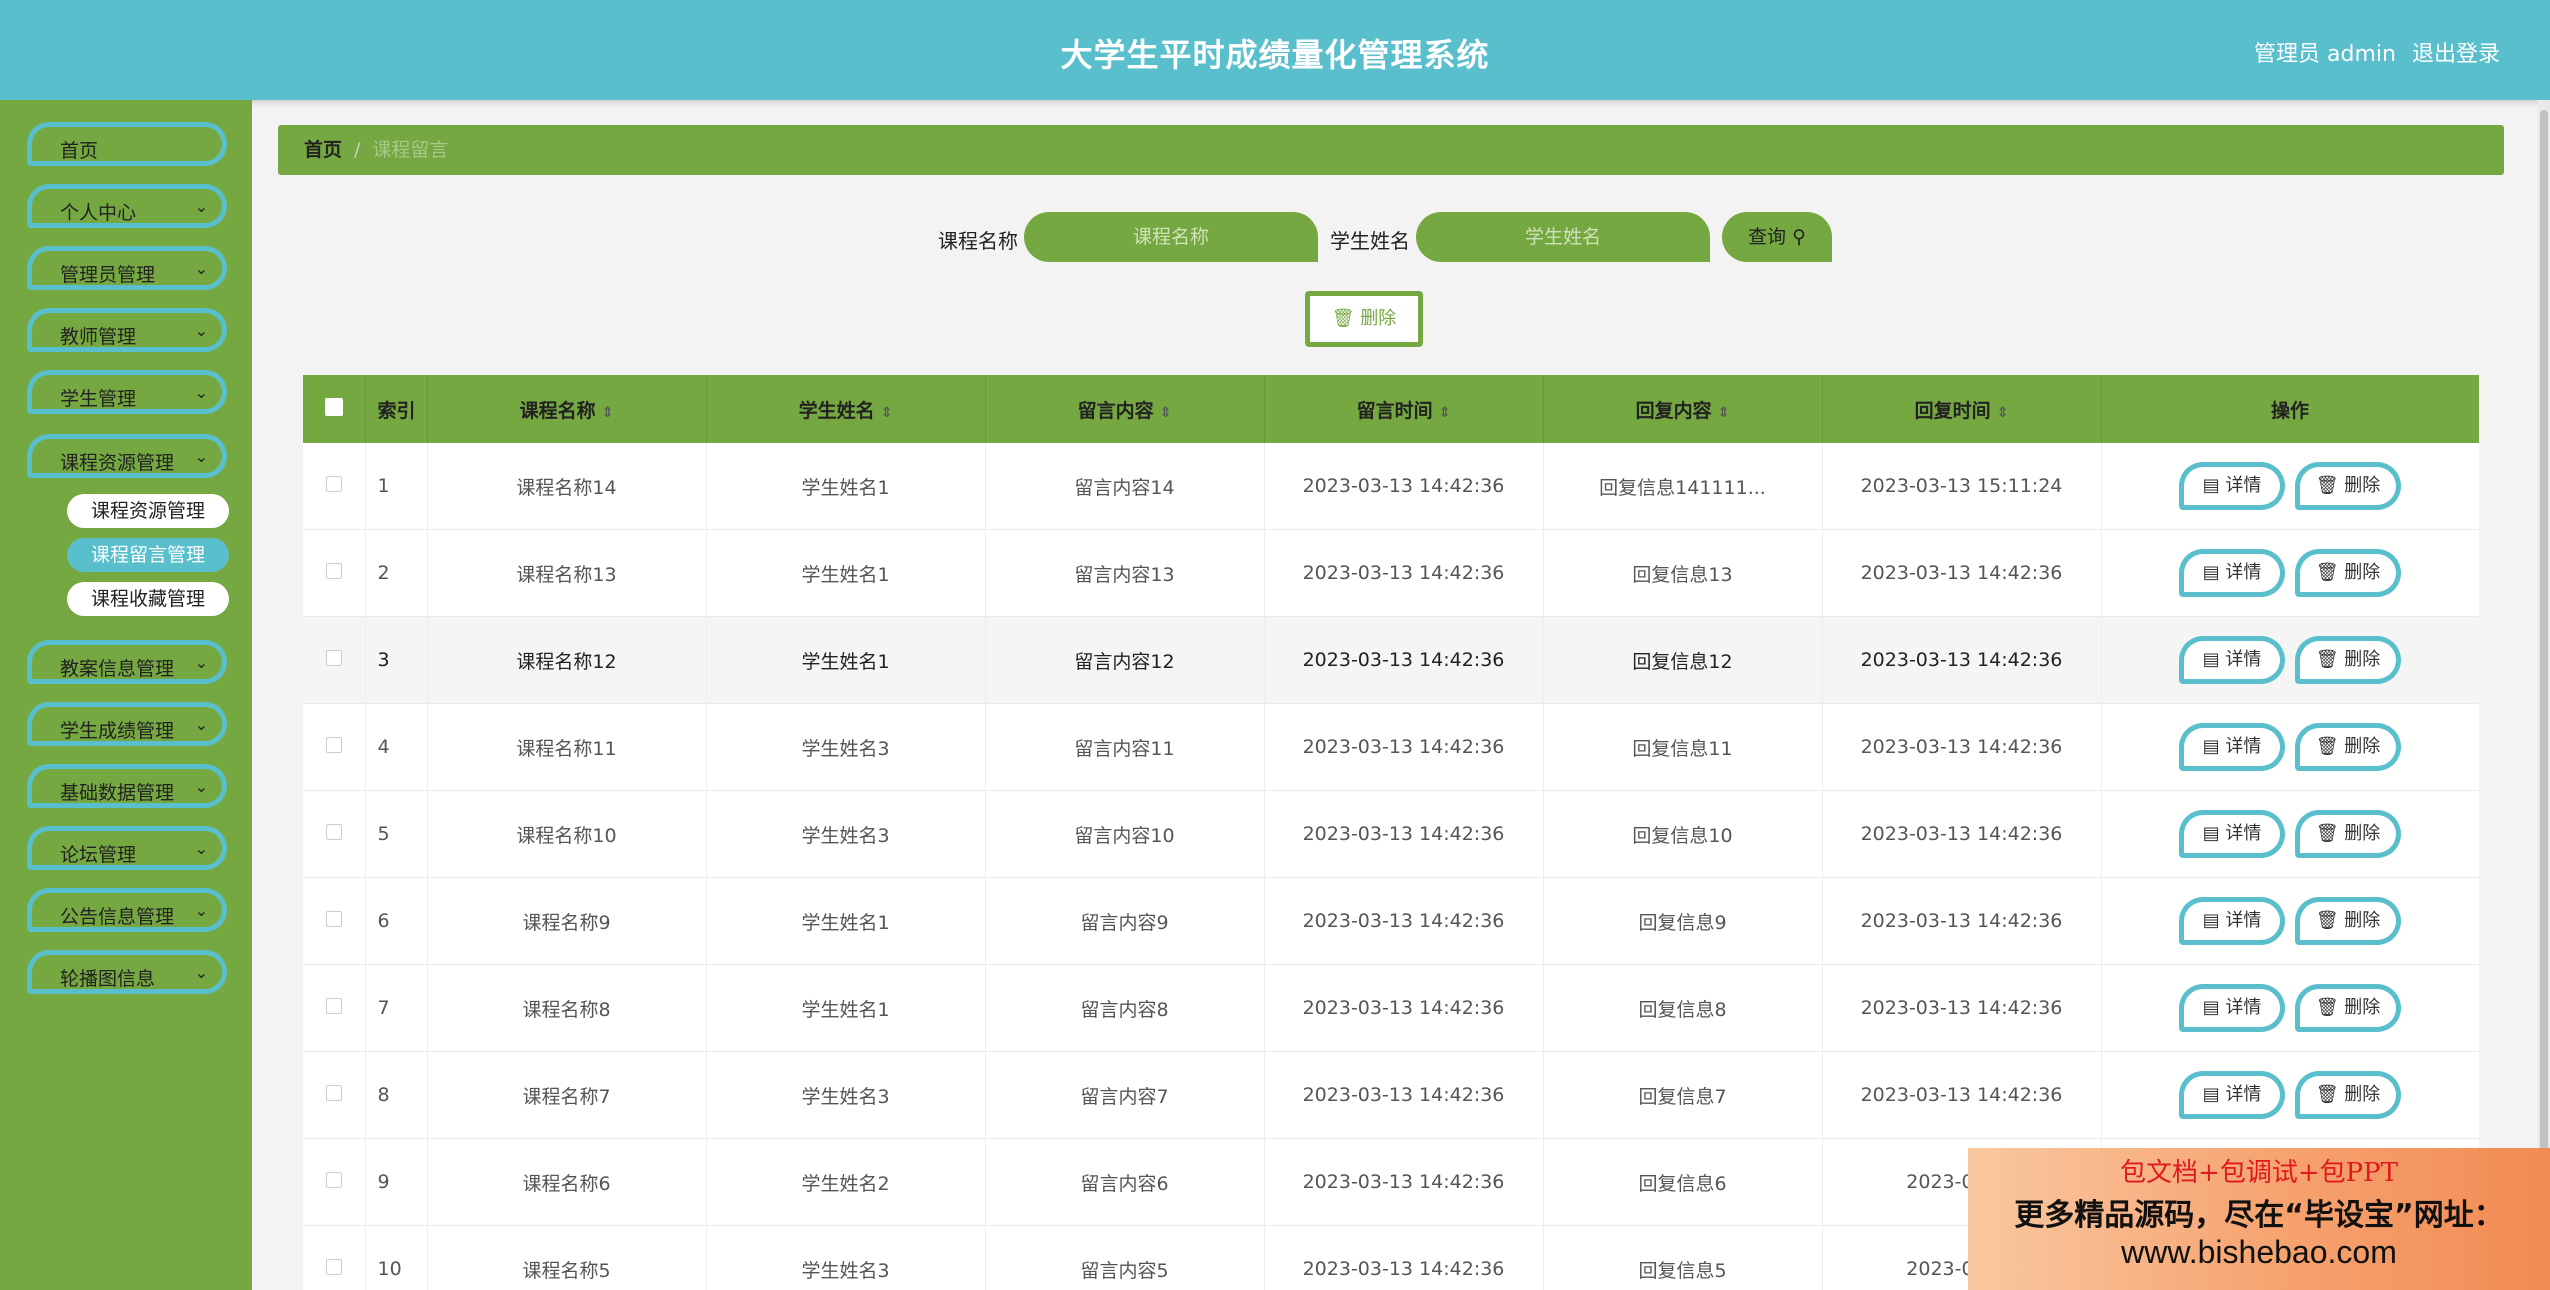 The width and height of the screenshot is (2550, 1290). What do you see at coordinates (1683, 834) in the screenshot?
I see `cell-reply-content: 回复信息10` at bounding box center [1683, 834].